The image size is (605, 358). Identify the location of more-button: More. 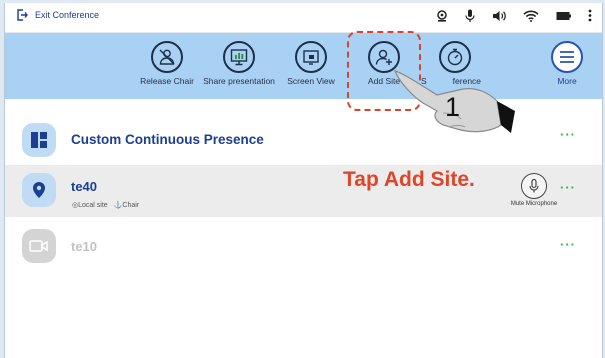
(566, 63).